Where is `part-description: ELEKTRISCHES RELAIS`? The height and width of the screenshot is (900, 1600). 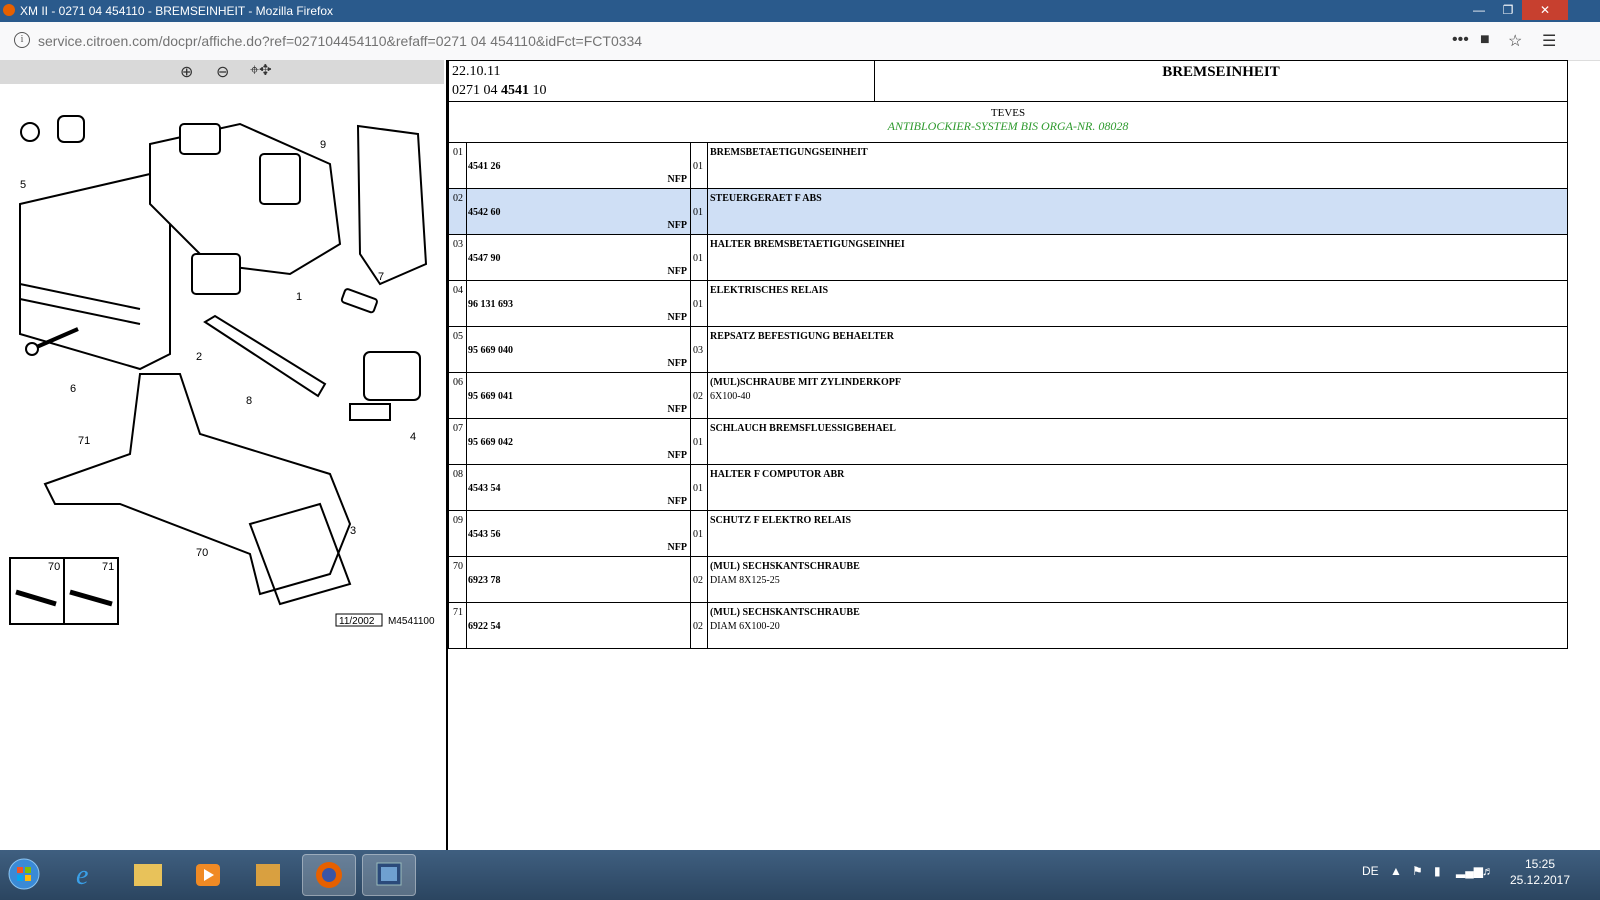
part-description: ELEKTRISCHES RELAIS is located at coordinates (769, 290).